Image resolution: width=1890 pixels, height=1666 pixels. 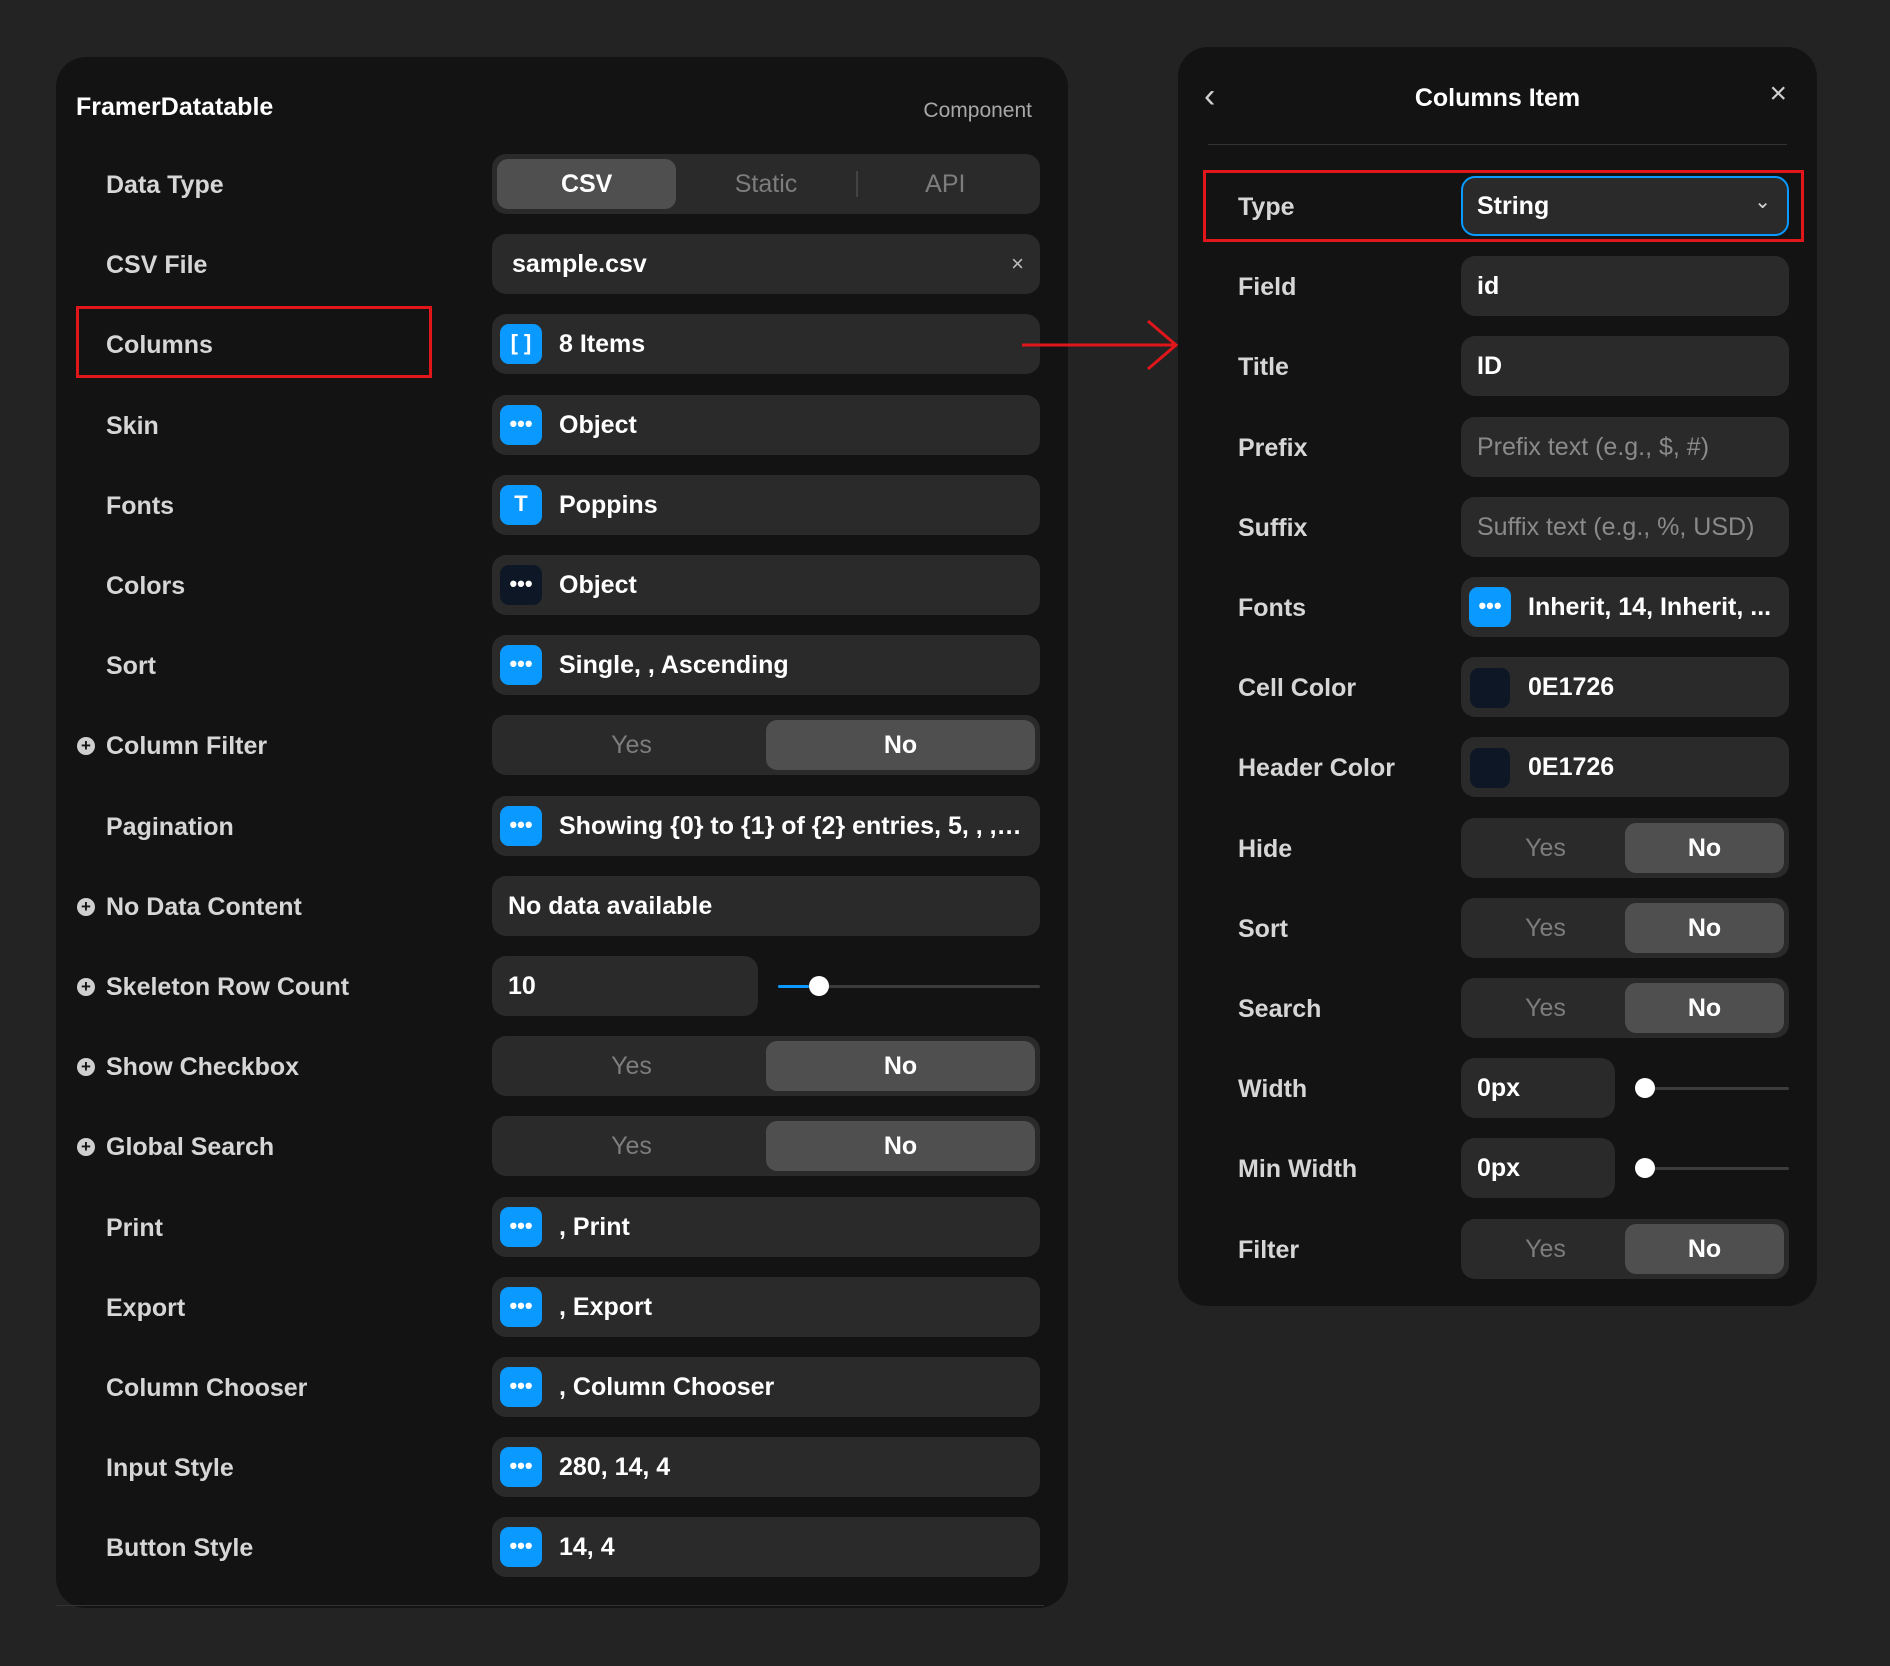 What do you see at coordinates (856, 184) in the screenshot?
I see `segment-divider` at bounding box center [856, 184].